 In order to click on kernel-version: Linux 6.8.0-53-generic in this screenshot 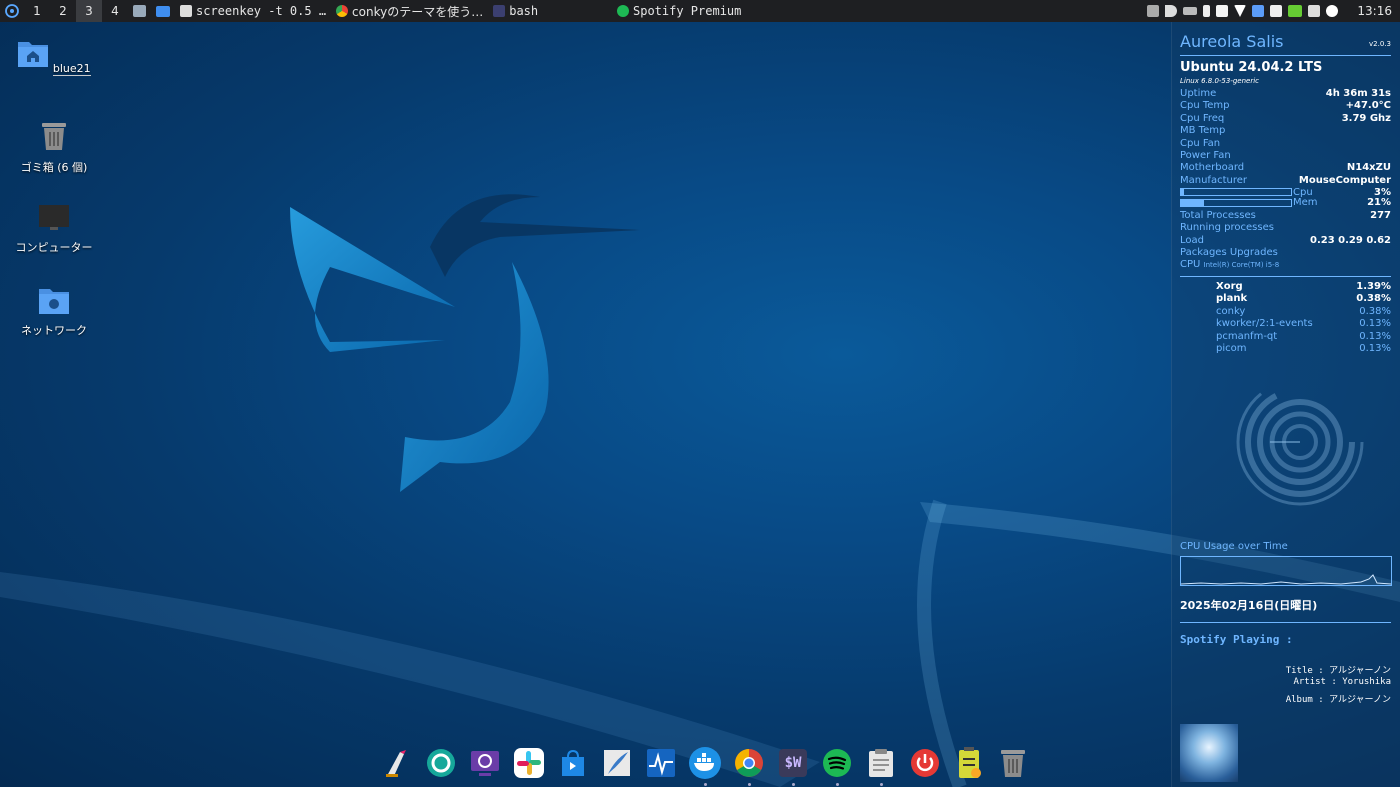, I will do `click(1220, 81)`.